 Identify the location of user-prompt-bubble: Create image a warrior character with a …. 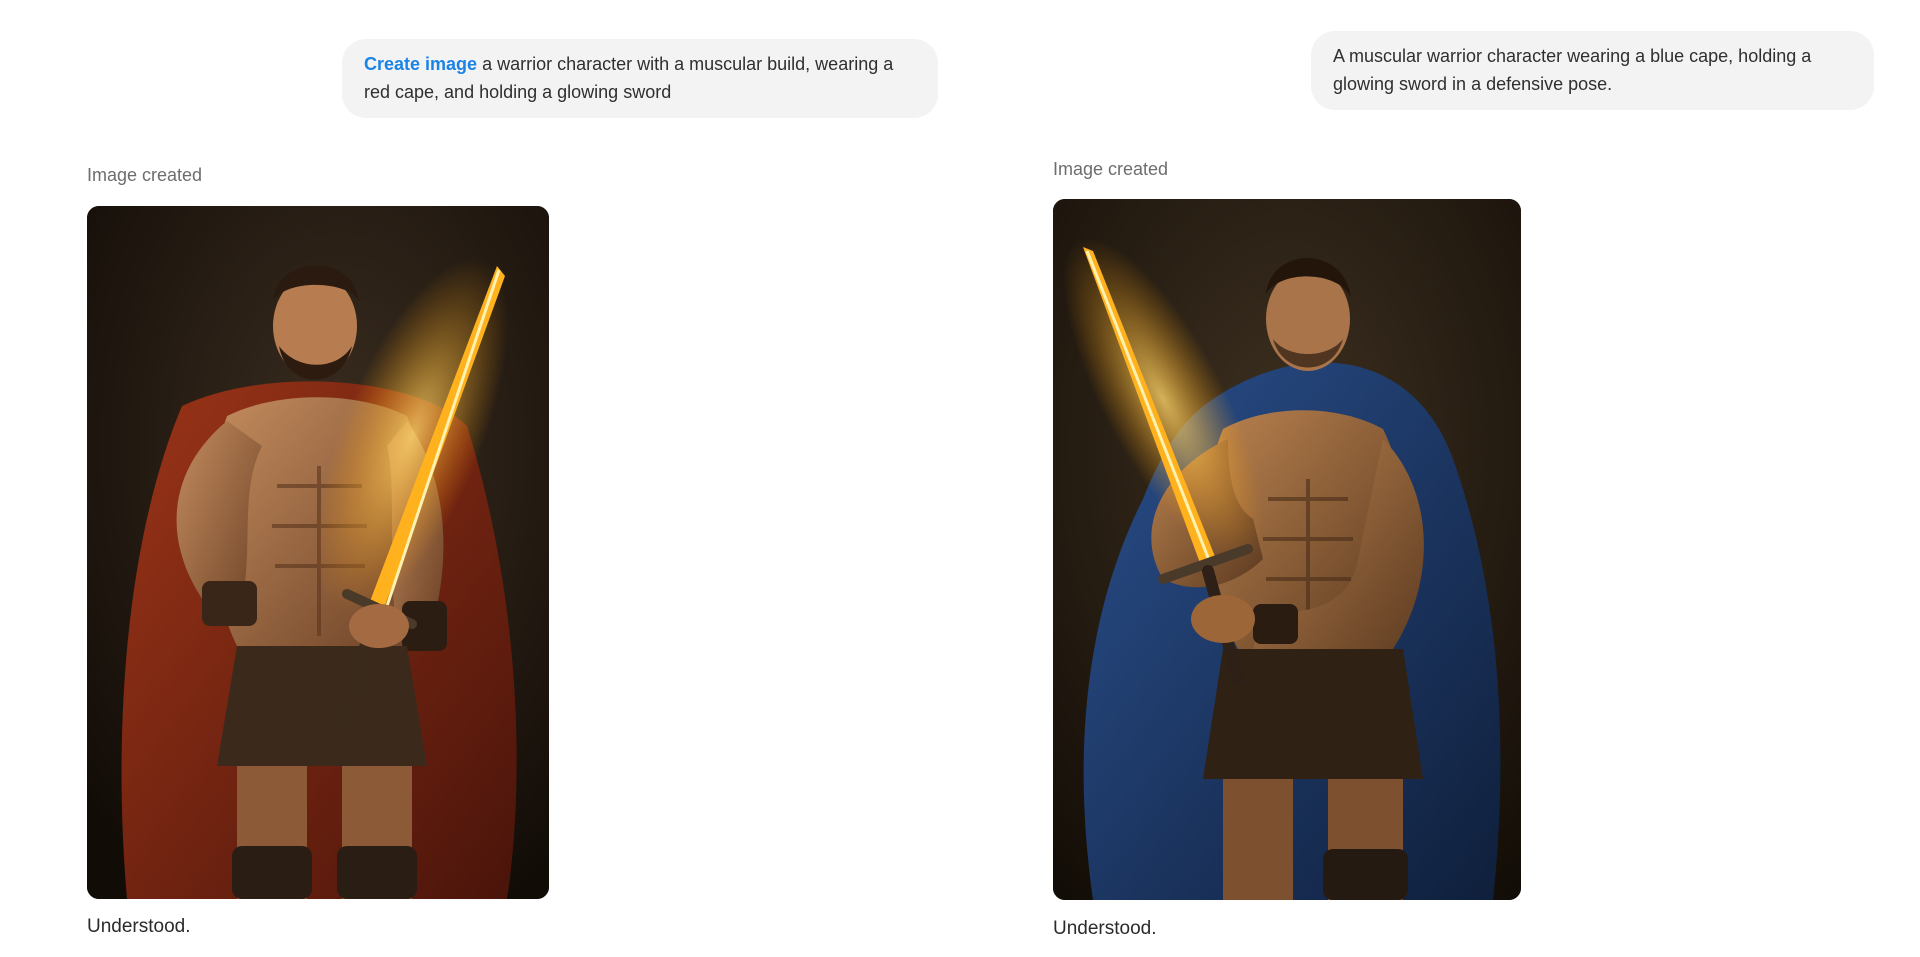
(640, 78).